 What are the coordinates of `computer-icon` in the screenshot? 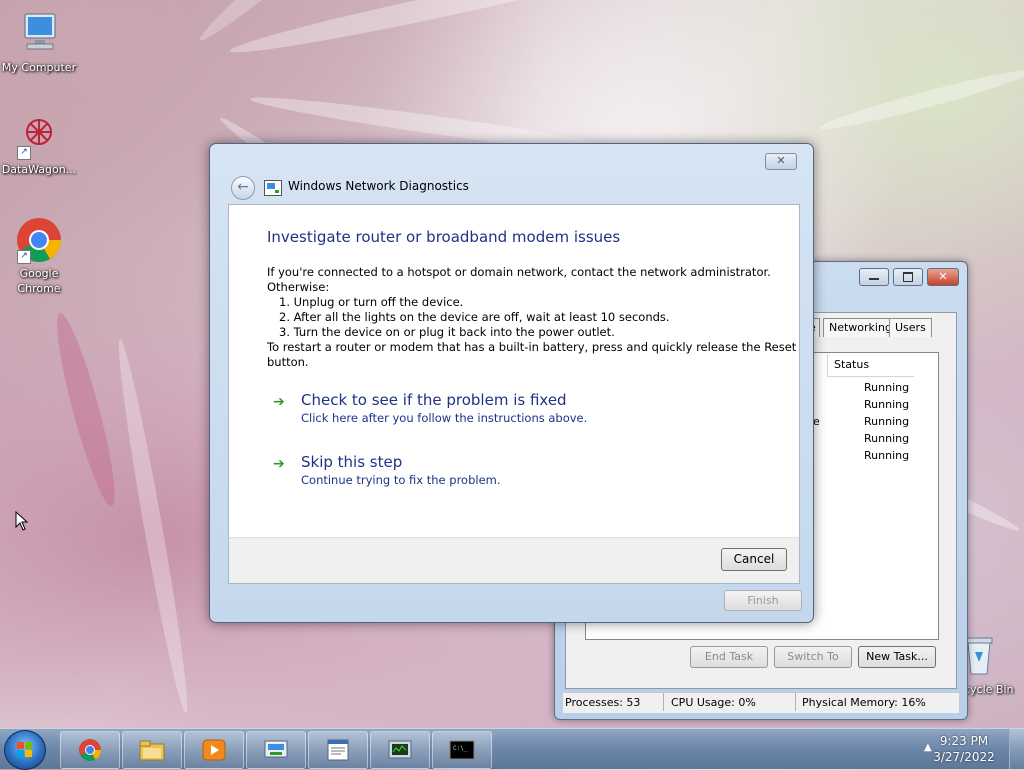 It's located at (39, 34).